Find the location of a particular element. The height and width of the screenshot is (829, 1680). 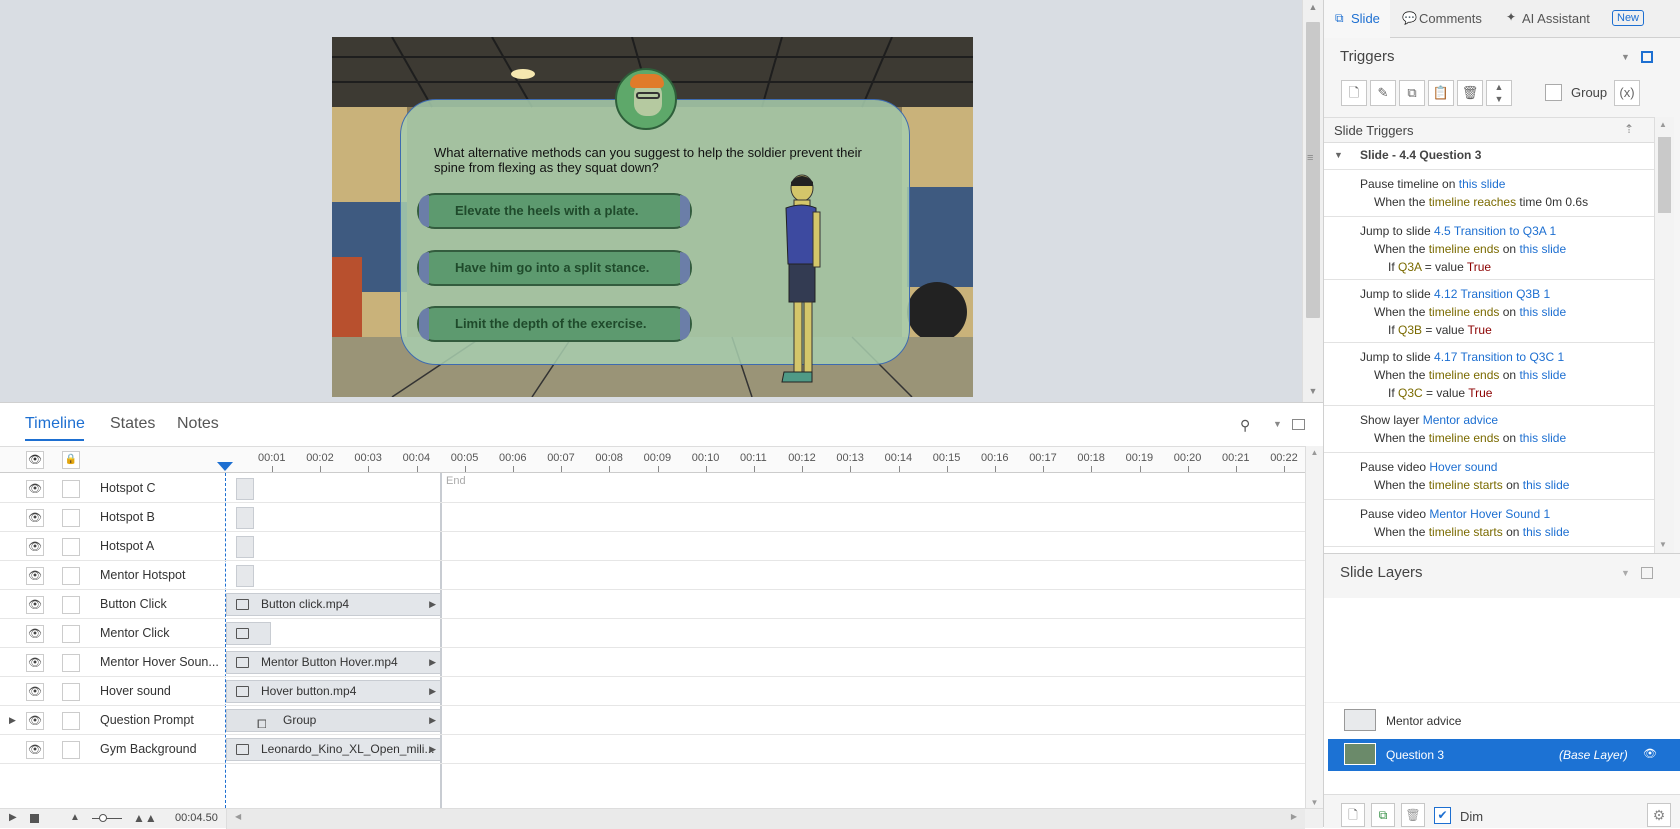

trigger-variable-link: Q3C is located at coordinates (1410, 393).